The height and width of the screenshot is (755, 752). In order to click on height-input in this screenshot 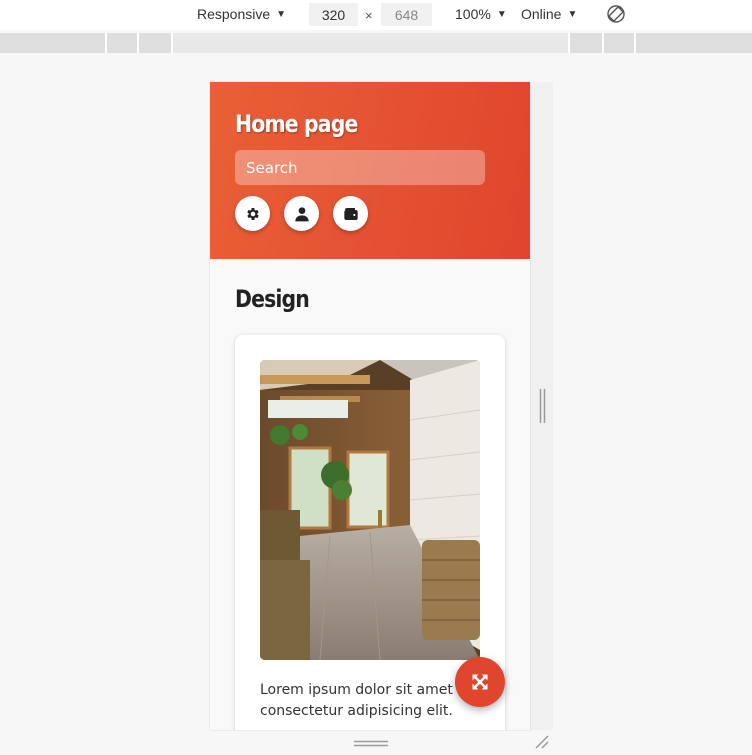, I will do `click(406, 14)`.